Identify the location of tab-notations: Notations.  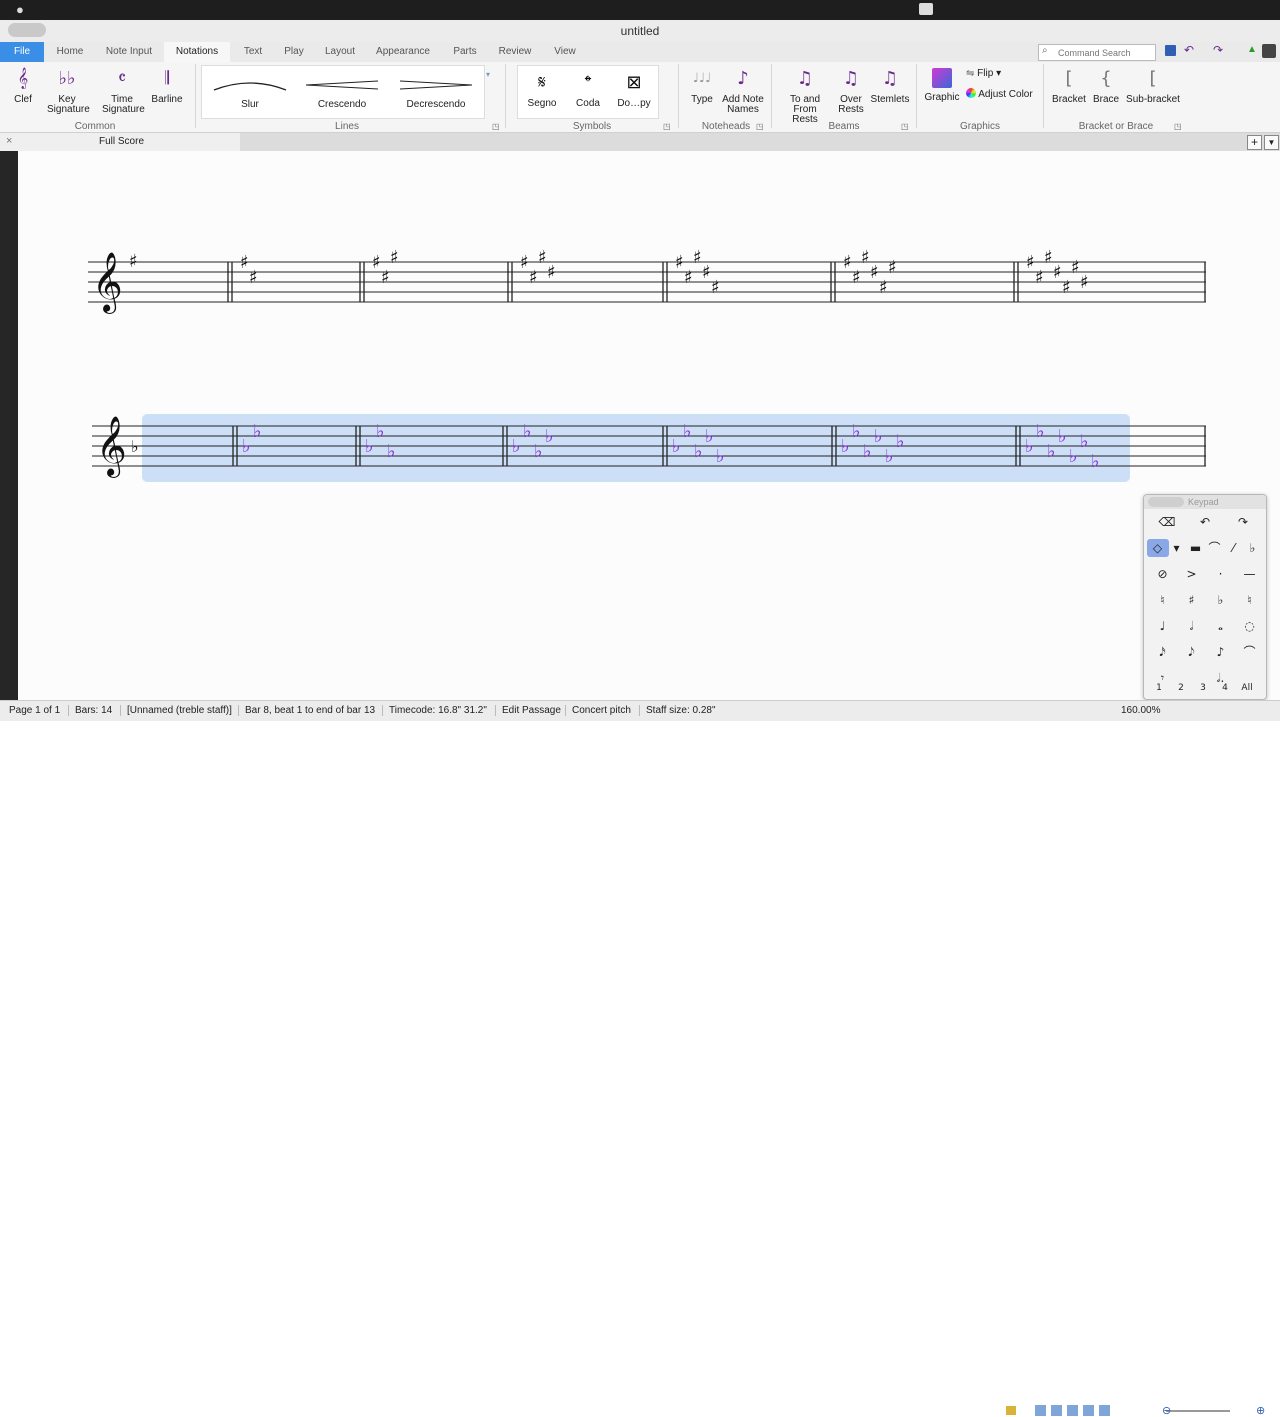
(197, 52).